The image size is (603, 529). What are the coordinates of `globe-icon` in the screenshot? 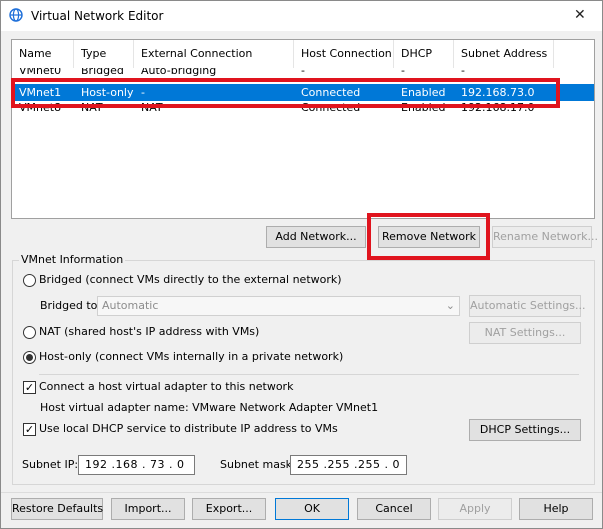 It's located at (16, 15).